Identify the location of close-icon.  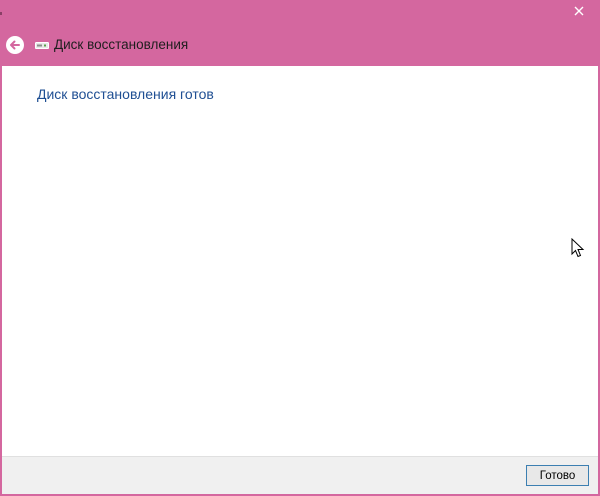
(579, 10).